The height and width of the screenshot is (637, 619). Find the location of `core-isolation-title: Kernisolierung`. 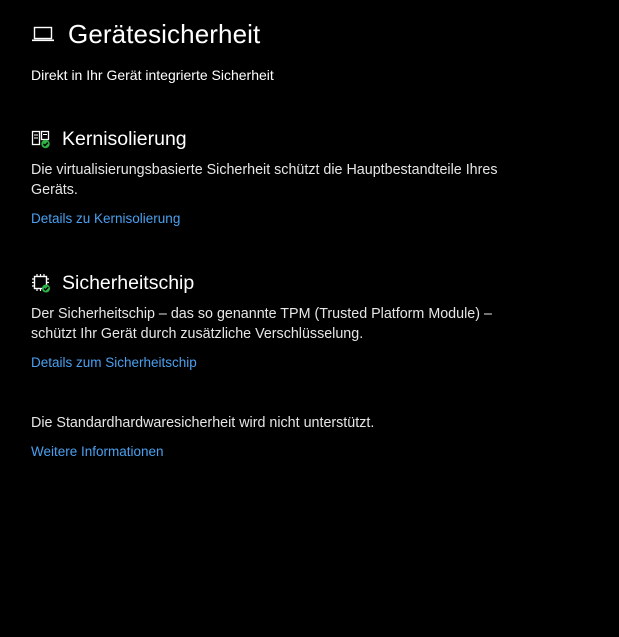

core-isolation-title: Kernisolierung is located at coordinates (124, 139).